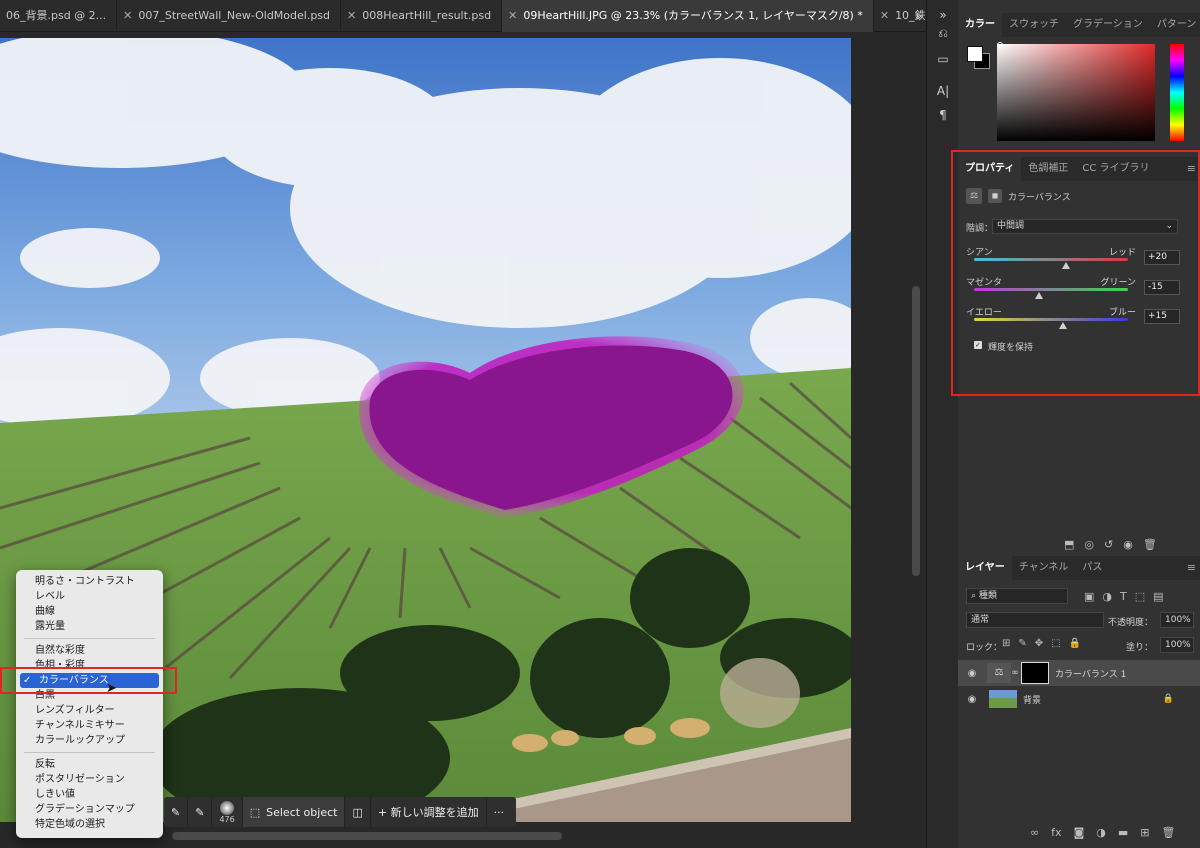 The height and width of the screenshot is (848, 1200). What do you see at coordinates (1089, 544) in the screenshot?
I see `view-previous-icon: ◎` at bounding box center [1089, 544].